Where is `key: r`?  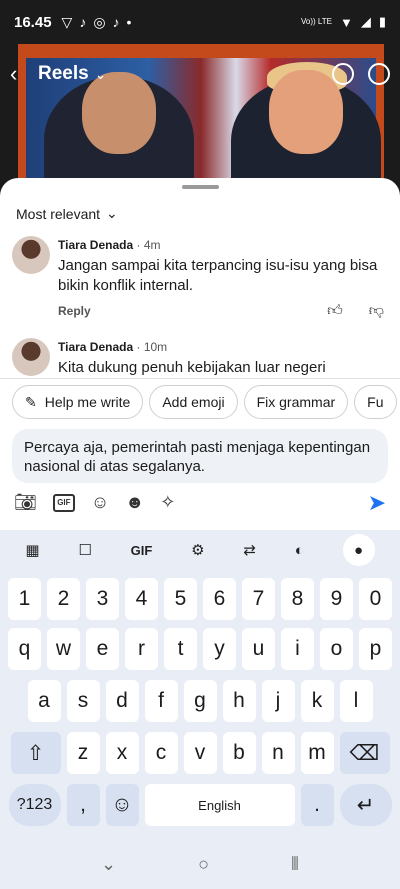 key: r is located at coordinates (141, 649).